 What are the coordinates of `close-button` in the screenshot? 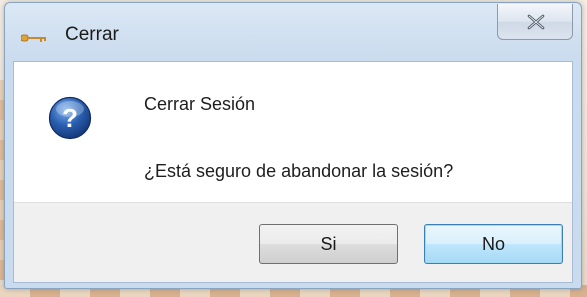 It's located at (535, 22).